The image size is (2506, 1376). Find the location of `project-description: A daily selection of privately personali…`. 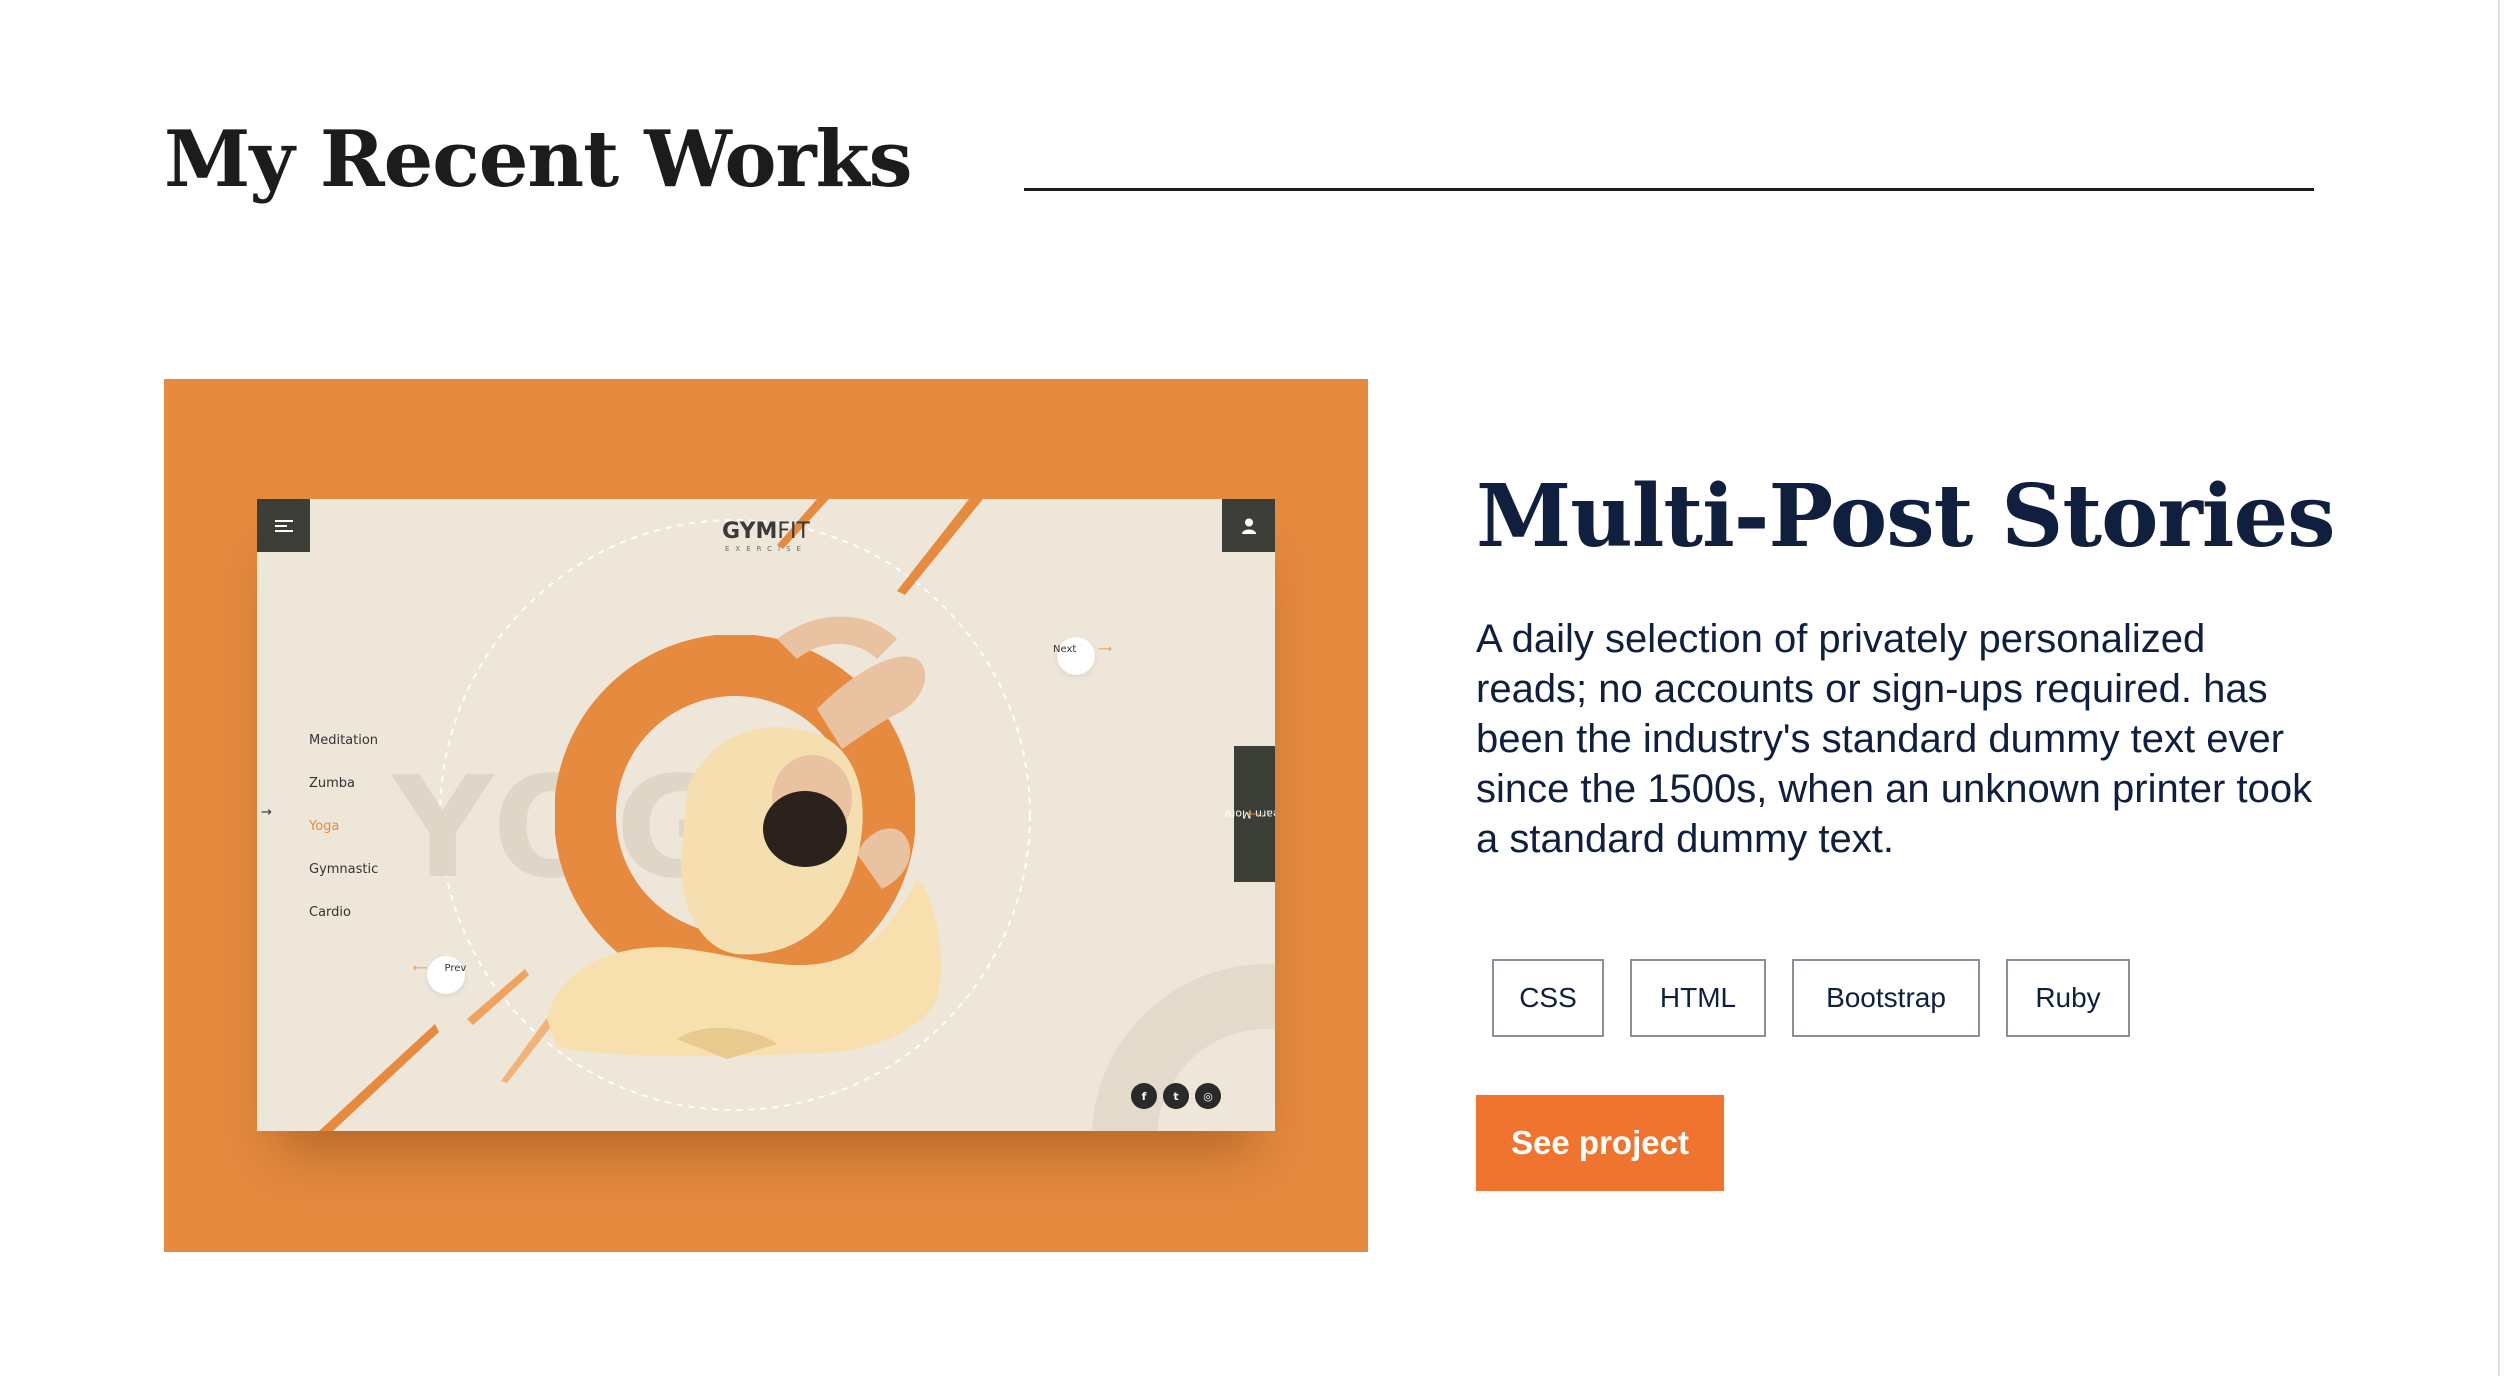

project-description: A daily selection of privately personali… is located at coordinates (1894, 739).